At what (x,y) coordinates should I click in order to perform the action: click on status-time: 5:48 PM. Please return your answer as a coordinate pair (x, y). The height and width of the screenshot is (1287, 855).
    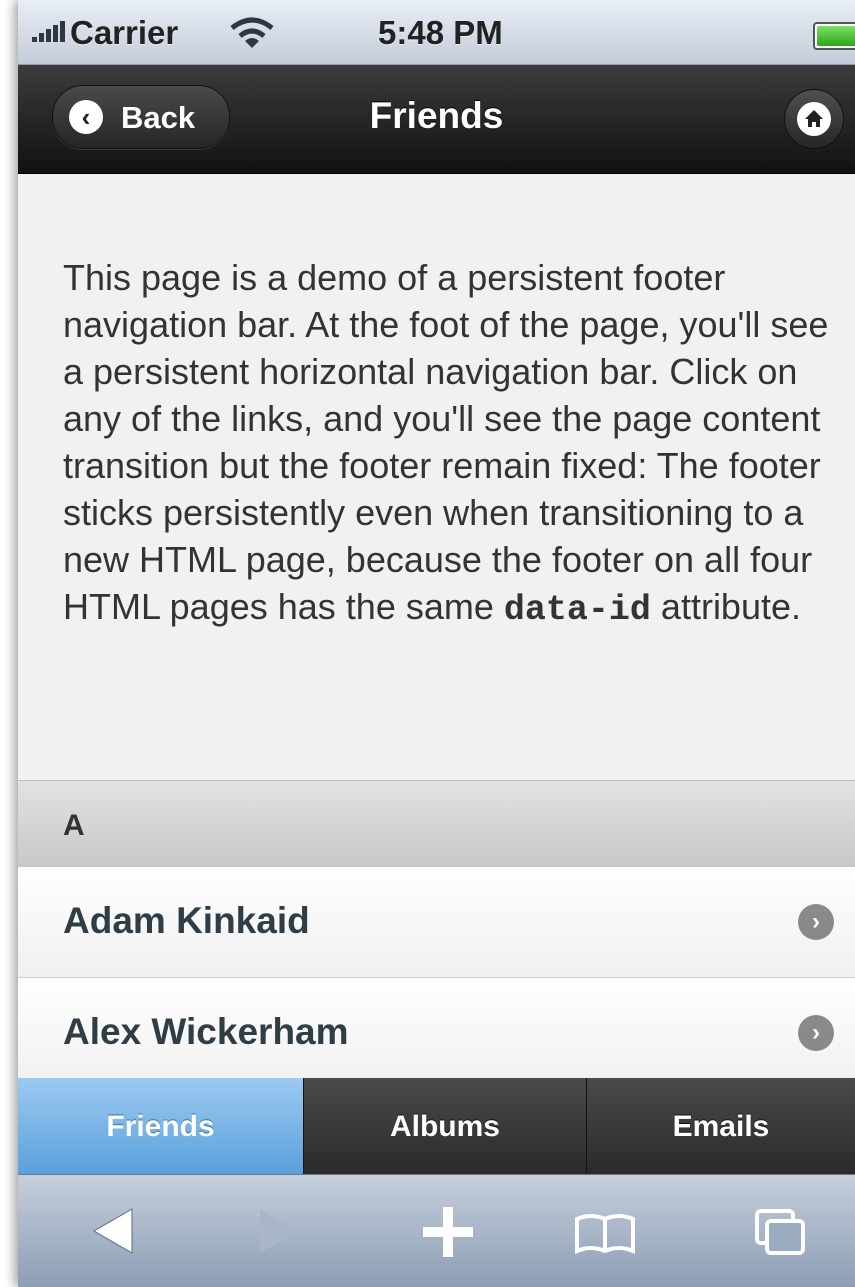
    Looking at the image, I should click on (440, 32).